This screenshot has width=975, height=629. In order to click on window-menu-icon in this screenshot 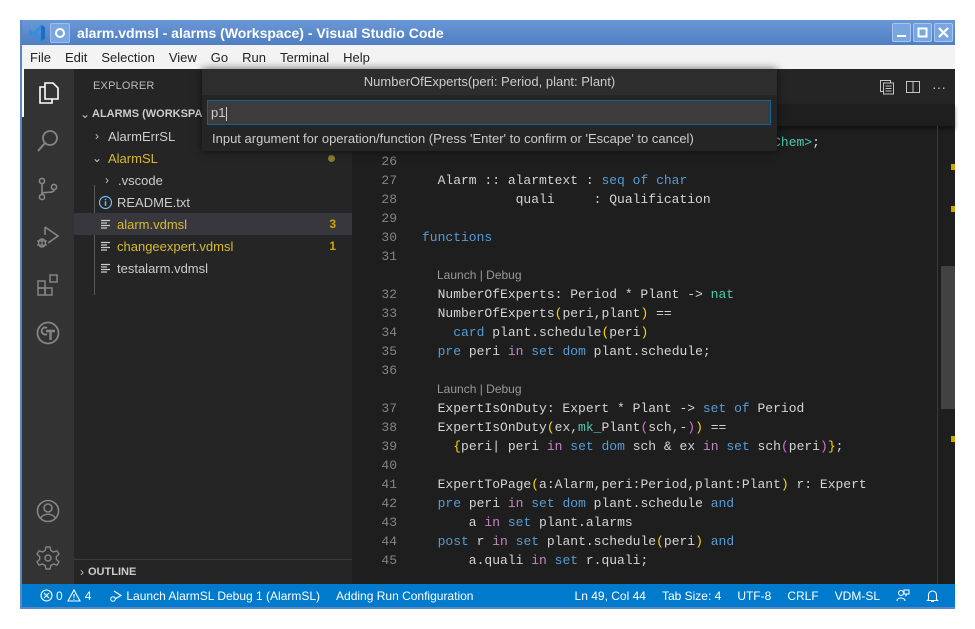, I will do `click(60, 32)`.